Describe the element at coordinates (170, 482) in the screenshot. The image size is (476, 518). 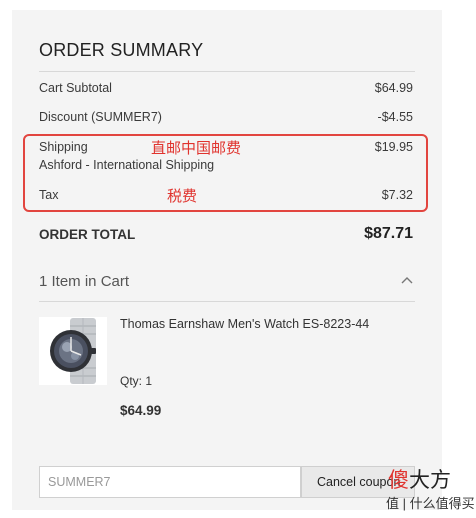
I see `coupon-code-input` at that location.